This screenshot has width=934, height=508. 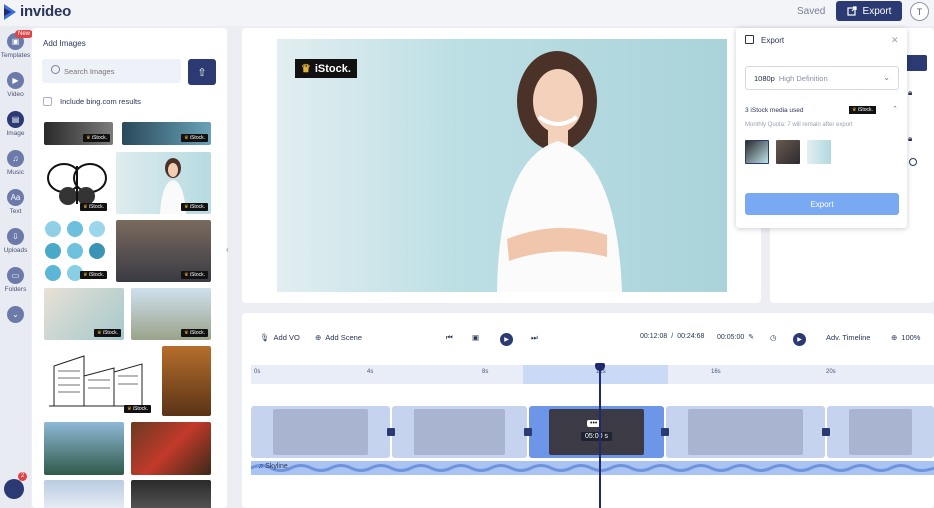 I want to click on rail-item-image: ▤ Image, so click(x=15, y=124).